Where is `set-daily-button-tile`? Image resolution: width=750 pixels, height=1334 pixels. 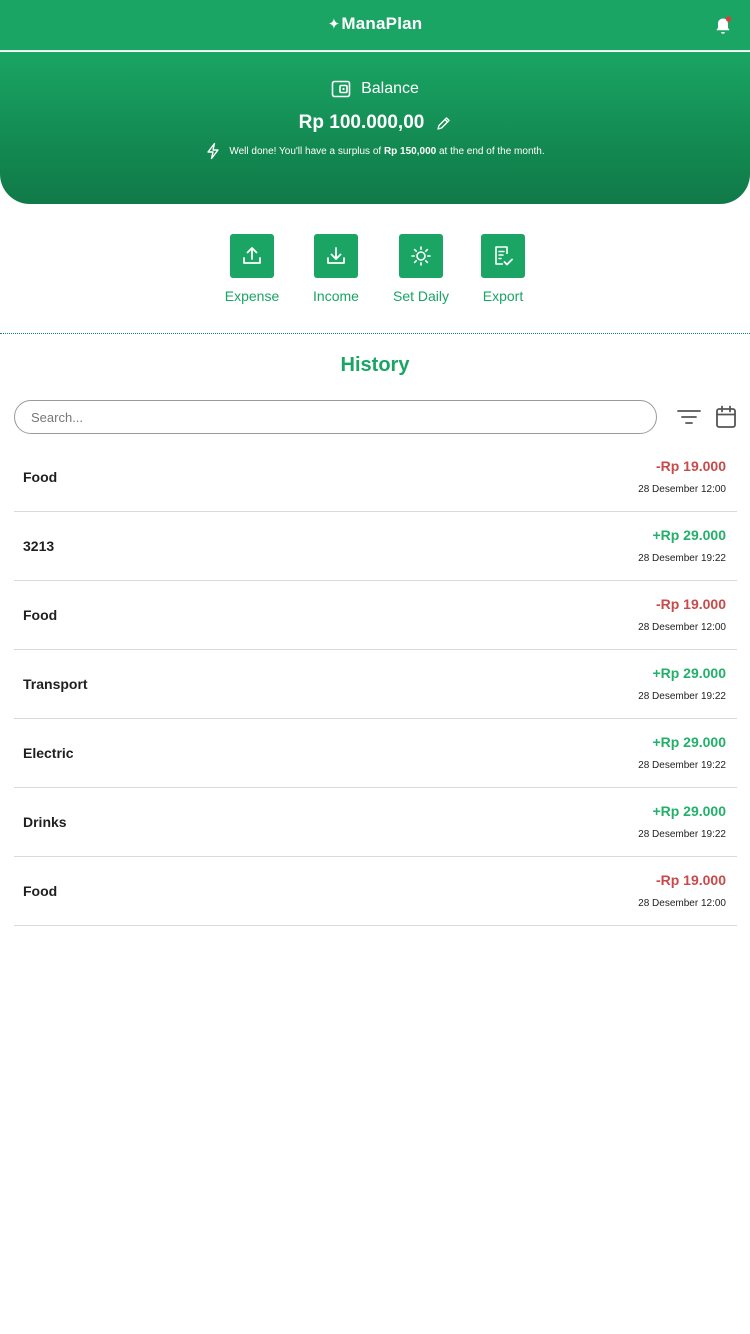
set-daily-button-tile is located at coordinates (421, 256).